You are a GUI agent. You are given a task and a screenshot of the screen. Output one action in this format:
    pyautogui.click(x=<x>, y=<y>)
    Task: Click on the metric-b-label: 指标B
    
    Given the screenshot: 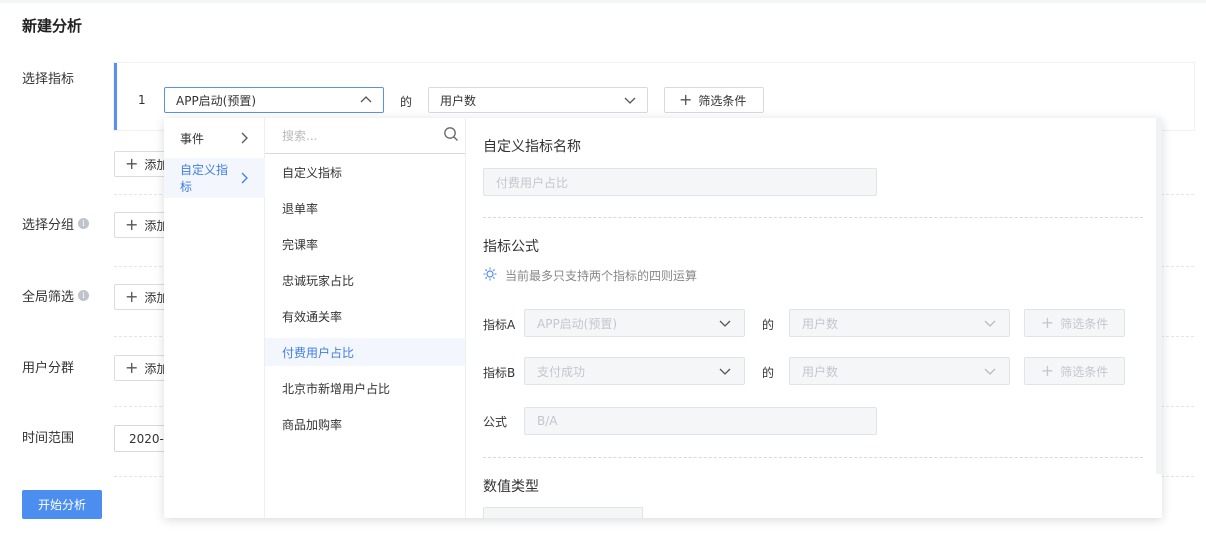 What is the action you would take?
    pyautogui.click(x=499, y=373)
    